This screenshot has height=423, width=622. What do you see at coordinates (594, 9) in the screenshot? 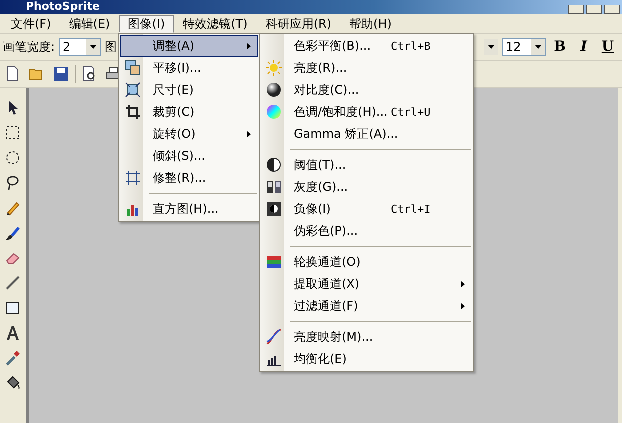
I see `maximize-button` at bounding box center [594, 9].